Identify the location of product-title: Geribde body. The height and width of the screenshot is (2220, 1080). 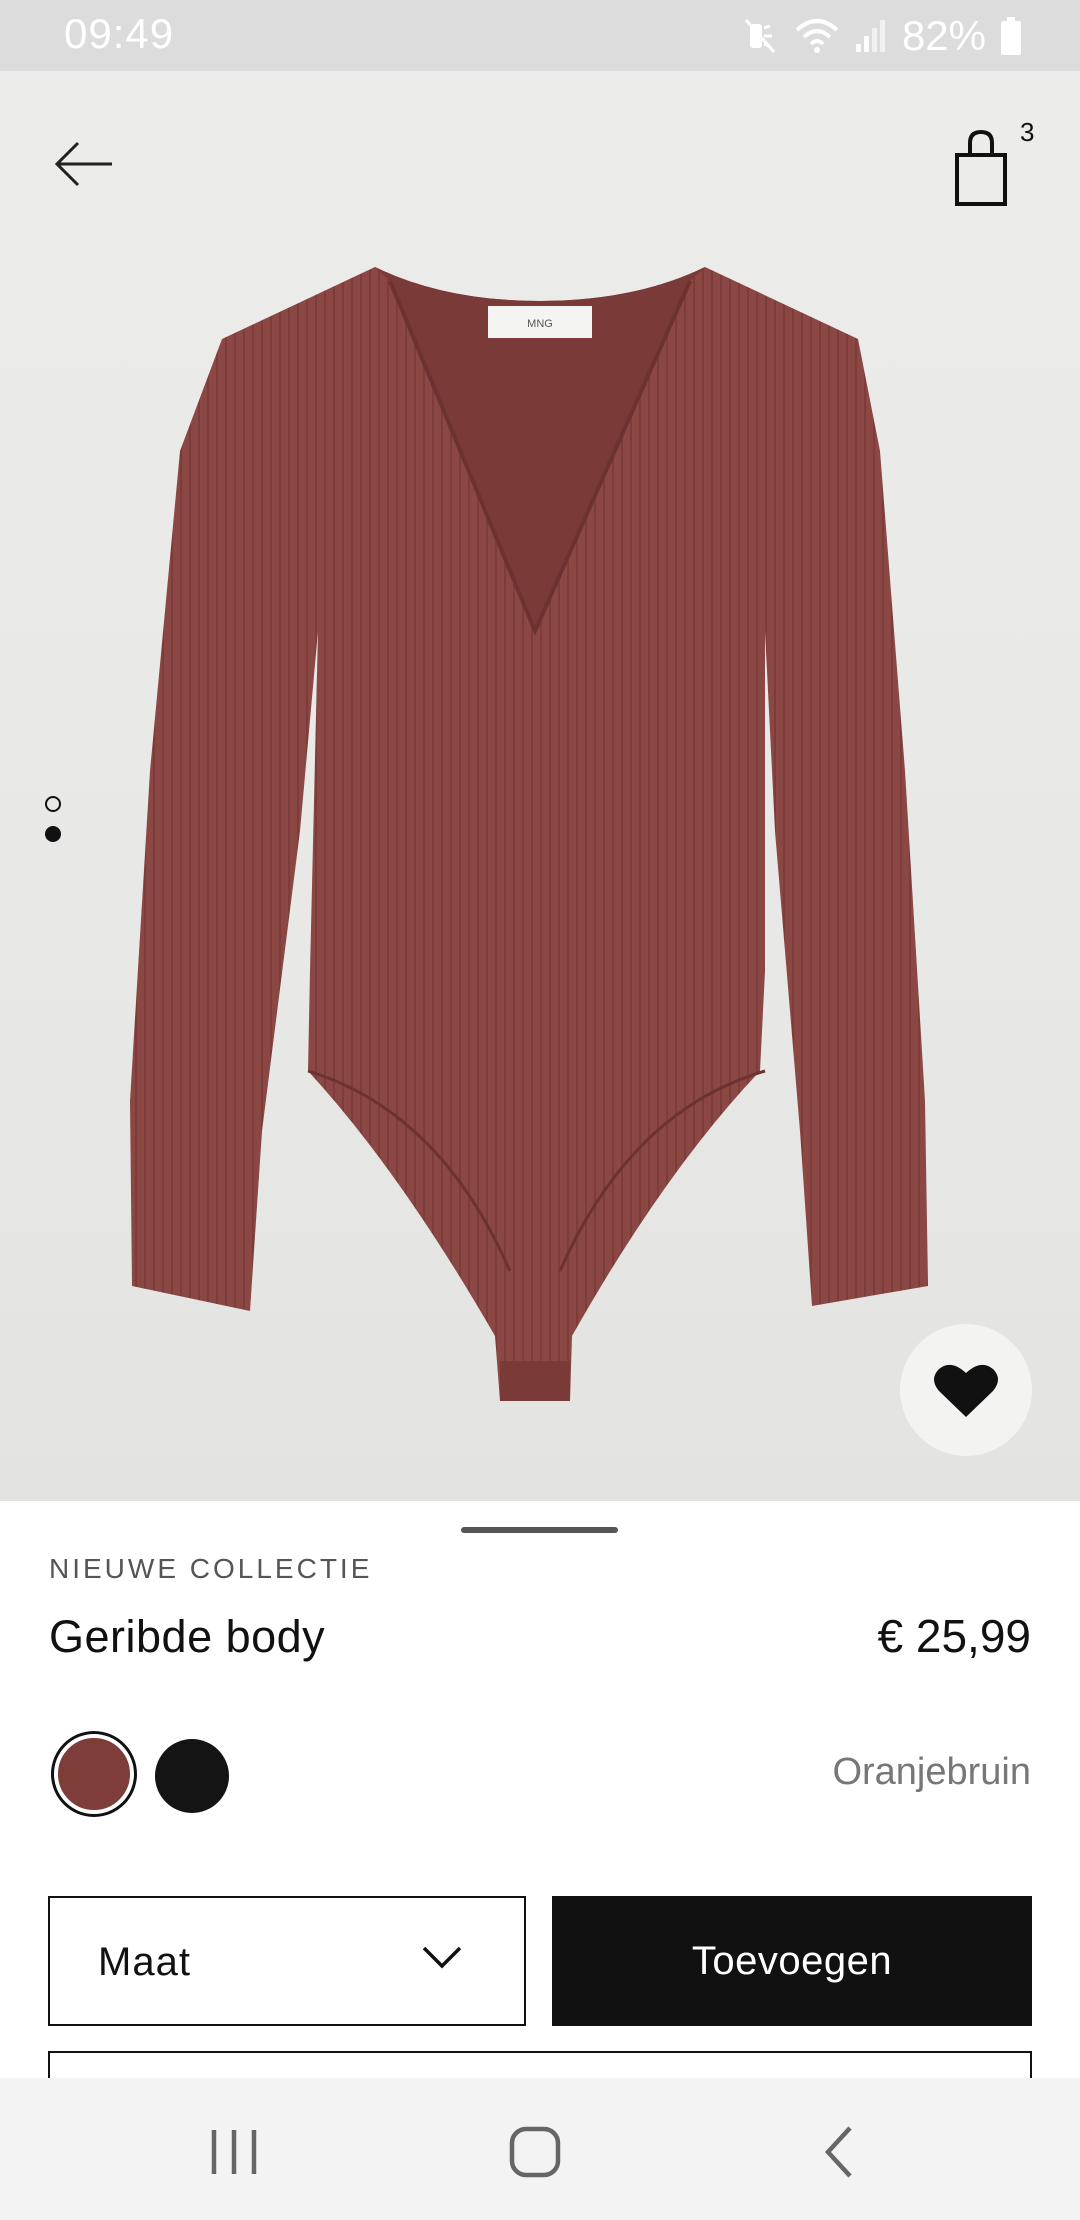
(187, 1636).